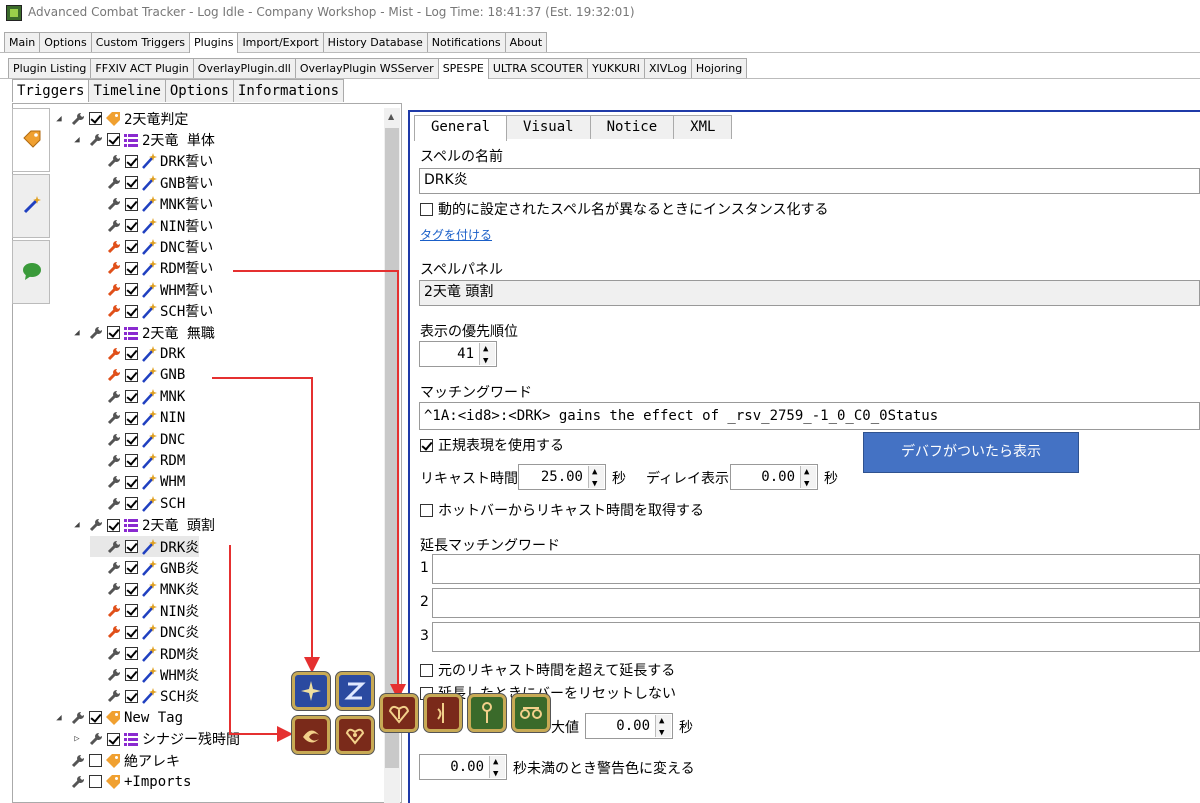 This screenshot has height=803, width=1200. Describe the element at coordinates (144, 567) in the screenshot. I see `tree-node: GNB炎` at that location.